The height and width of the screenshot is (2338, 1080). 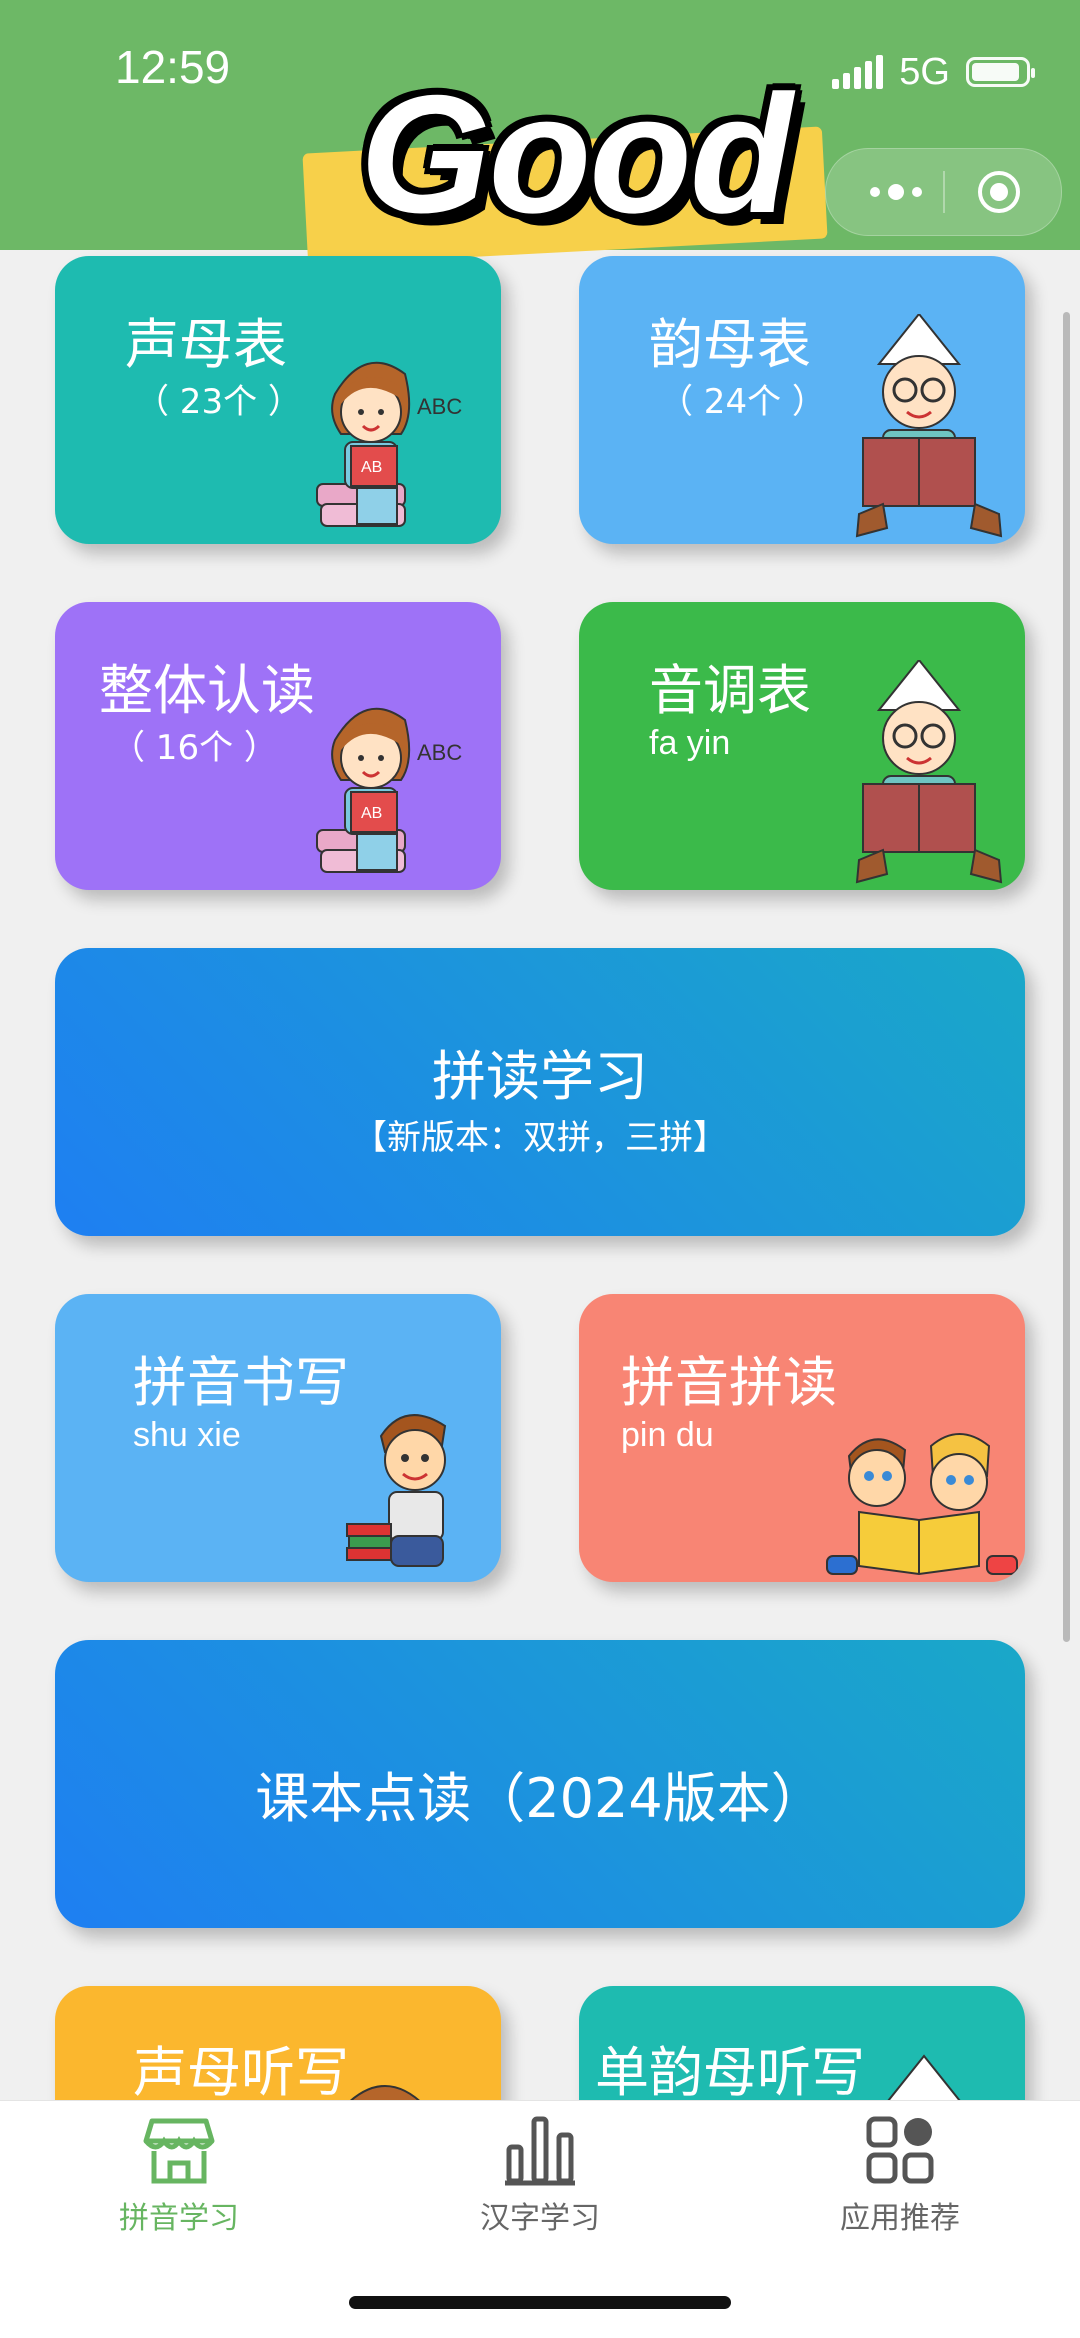 I want to click on network-label: 5G, so click(x=924, y=71).